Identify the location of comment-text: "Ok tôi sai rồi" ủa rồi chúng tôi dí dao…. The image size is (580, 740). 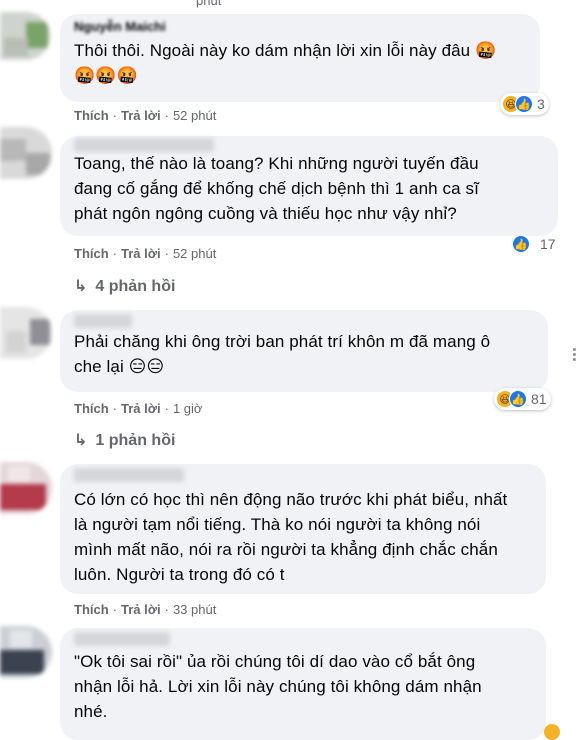
(278, 686).